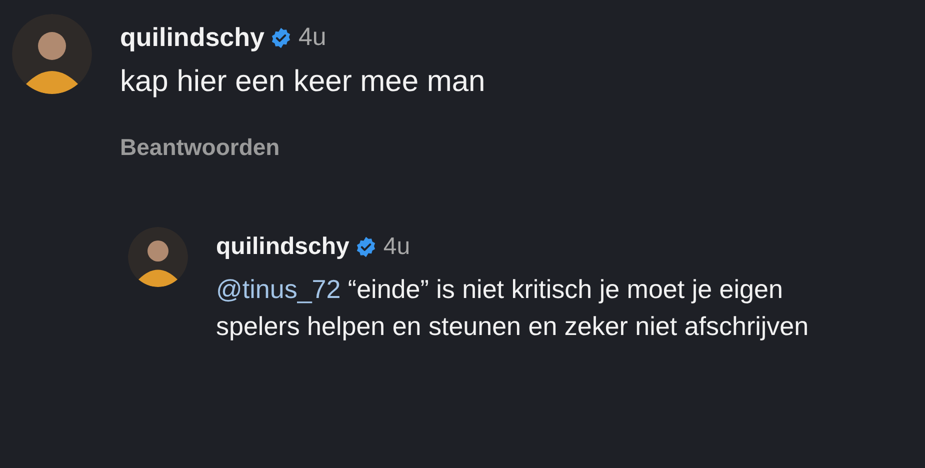 The width and height of the screenshot is (925, 468). Describe the element at coordinates (200, 147) in the screenshot. I see `reply-link: Beantwoorden` at that location.